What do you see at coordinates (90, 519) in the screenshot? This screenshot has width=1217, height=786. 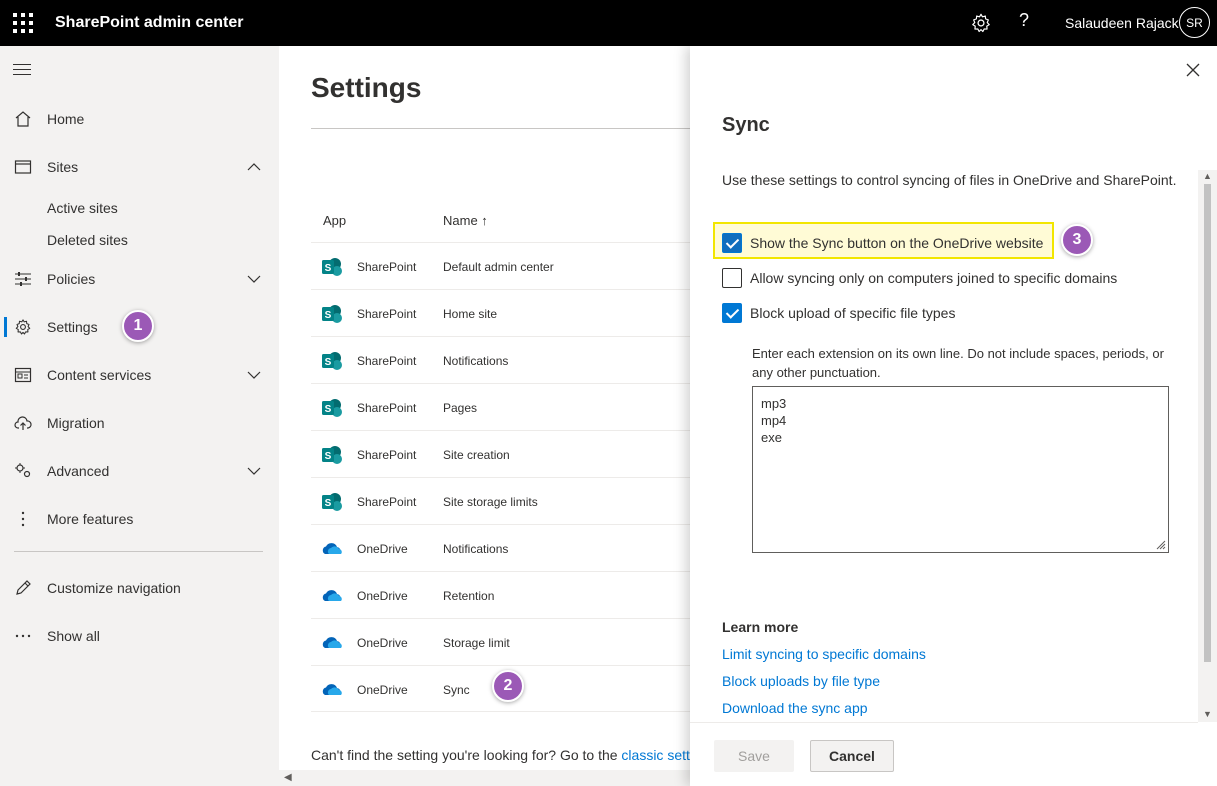 I see `nav-label: More features` at bounding box center [90, 519].